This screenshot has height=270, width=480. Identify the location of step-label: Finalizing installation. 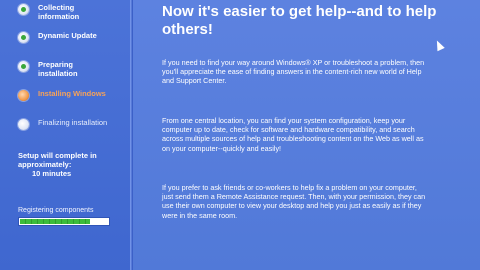
(73, 122).